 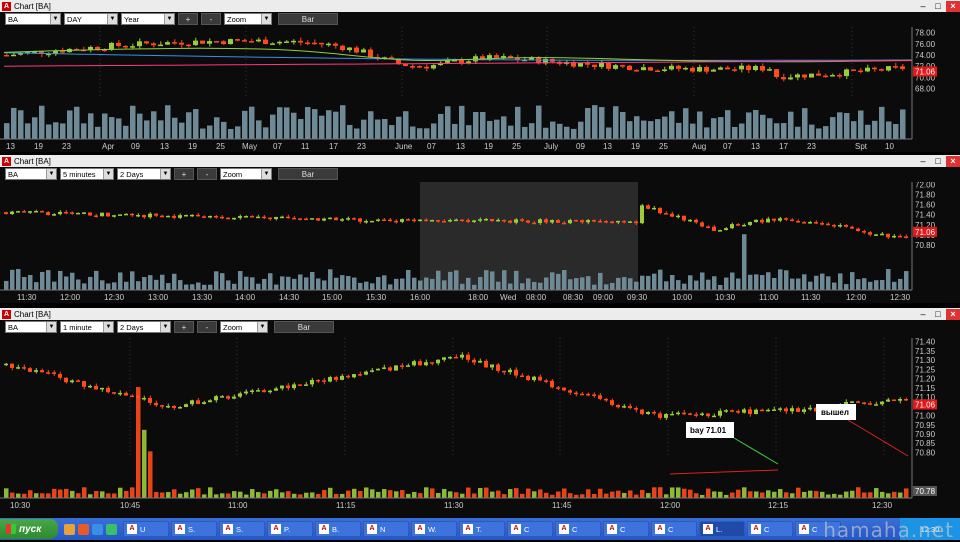 I want to click on taskbar-item: AU, so click(x=146, y=529).